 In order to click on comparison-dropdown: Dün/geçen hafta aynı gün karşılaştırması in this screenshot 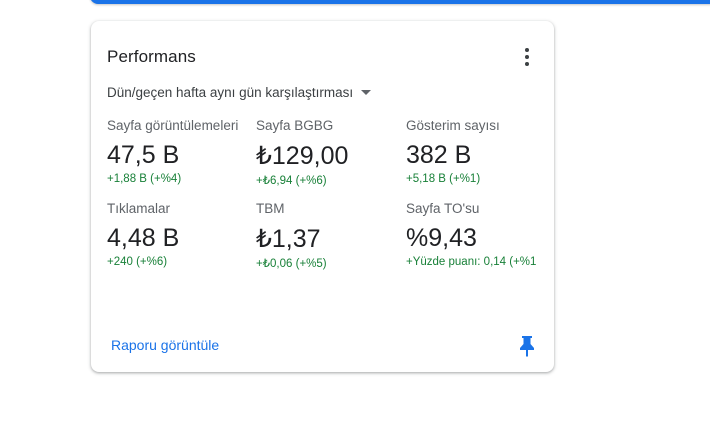, I will do `click(239, 92)`.